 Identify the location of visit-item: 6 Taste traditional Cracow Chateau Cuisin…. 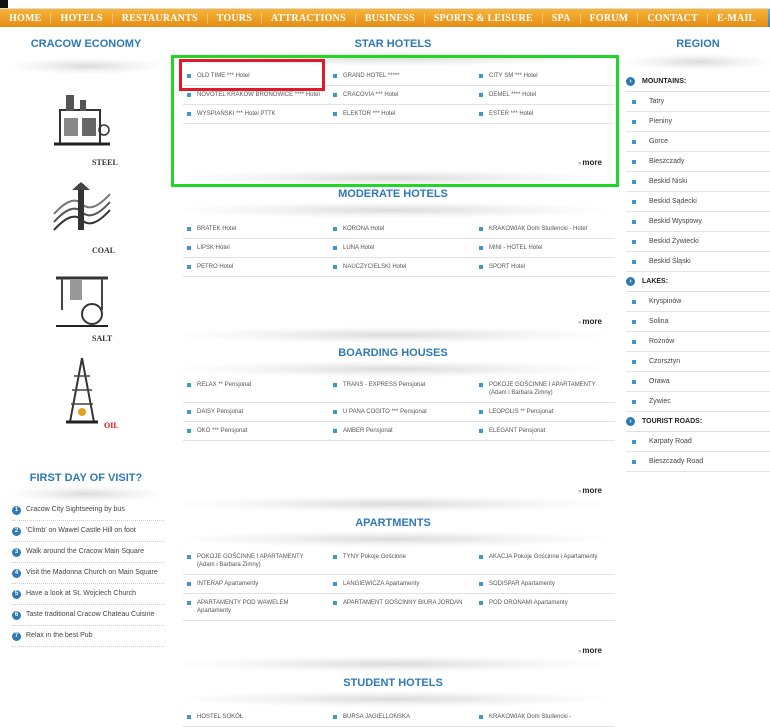
(88, 615).